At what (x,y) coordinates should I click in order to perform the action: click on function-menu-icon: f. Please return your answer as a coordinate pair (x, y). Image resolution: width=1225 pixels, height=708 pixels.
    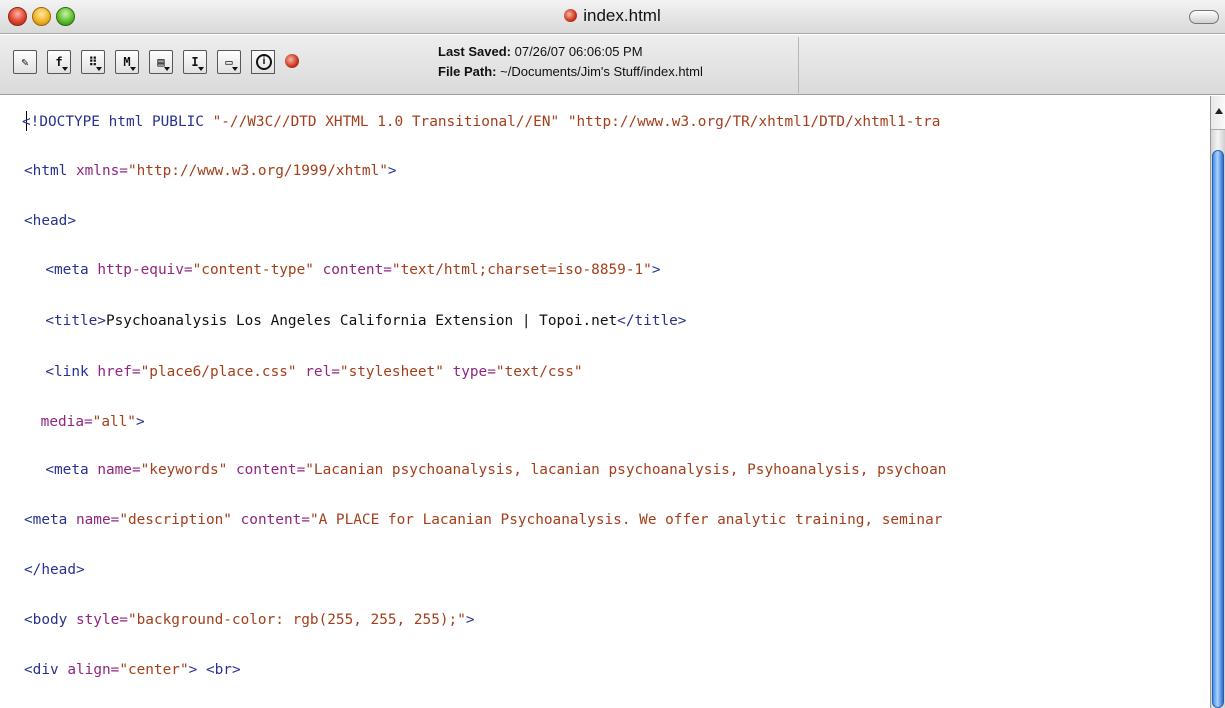
    Looking at the image, I should click on (59, 62).